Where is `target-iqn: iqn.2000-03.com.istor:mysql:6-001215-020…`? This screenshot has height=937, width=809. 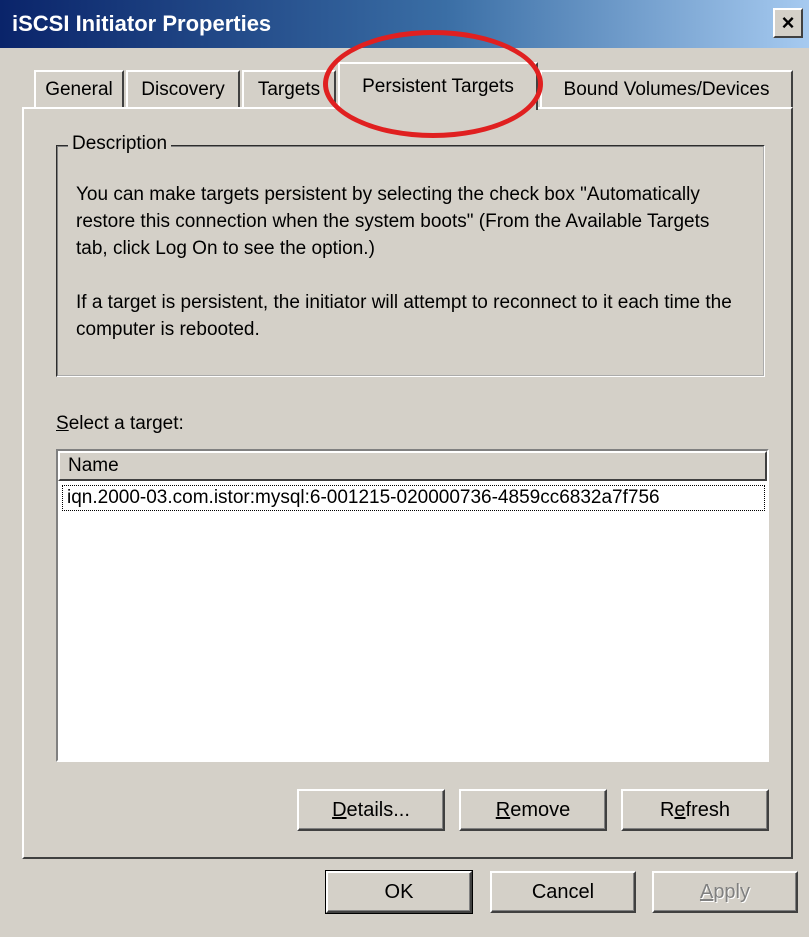
target-iqn: iqn.2000-03.com.istor:mysql:6-001215-020… is located at coordinates (363, 497).